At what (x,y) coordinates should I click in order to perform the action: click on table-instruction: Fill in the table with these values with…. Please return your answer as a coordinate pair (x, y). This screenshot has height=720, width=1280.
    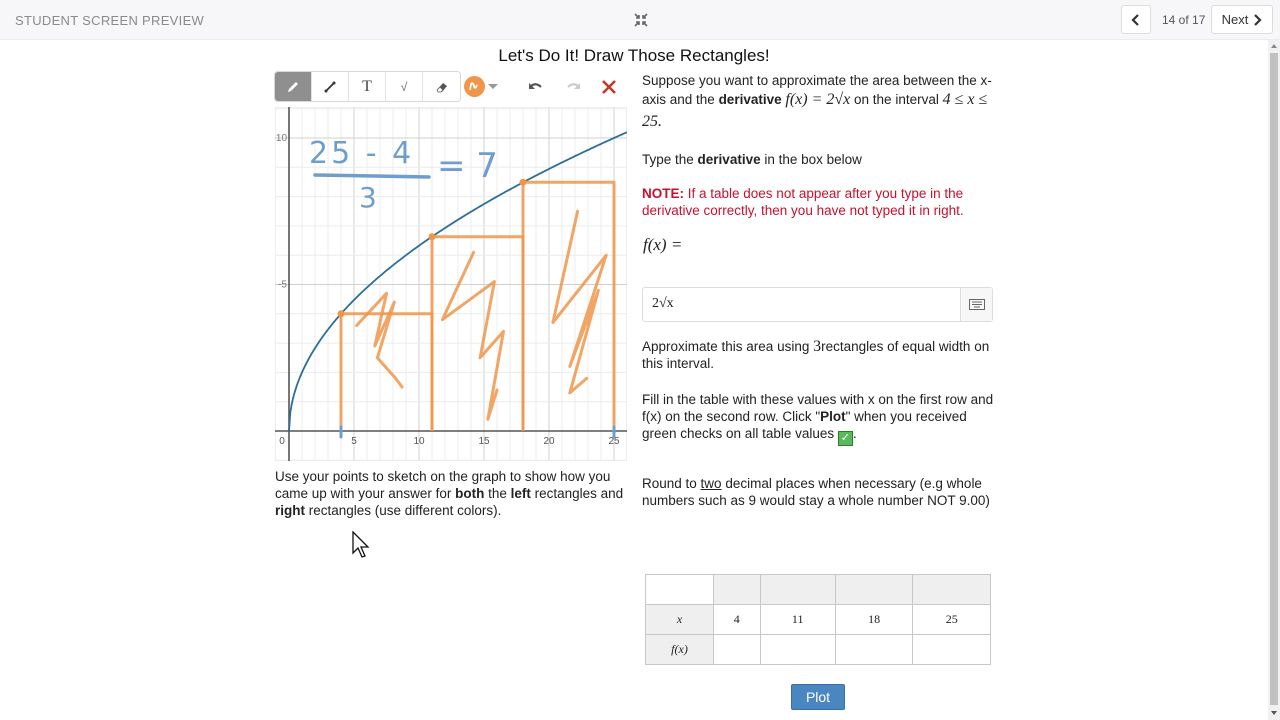
    Looking at the image, I should click on (818, 419).